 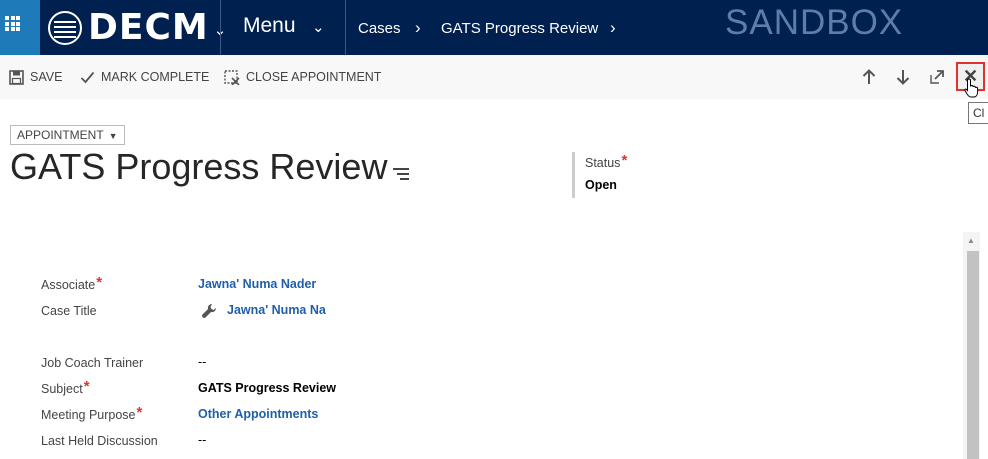 I want to click on seal-icon, so click(x=65, y=28).